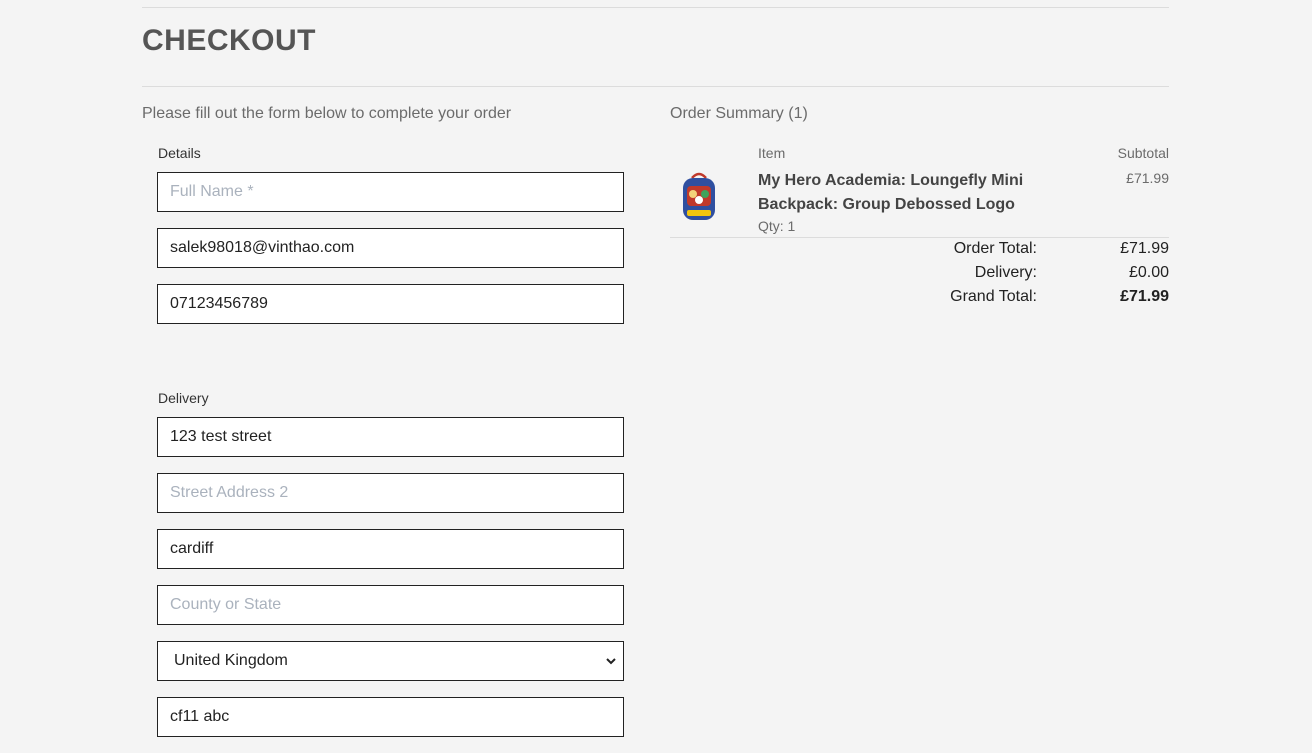 This screenshot has width=1312, height=753. I want to click on email-input, so click(390, 248).